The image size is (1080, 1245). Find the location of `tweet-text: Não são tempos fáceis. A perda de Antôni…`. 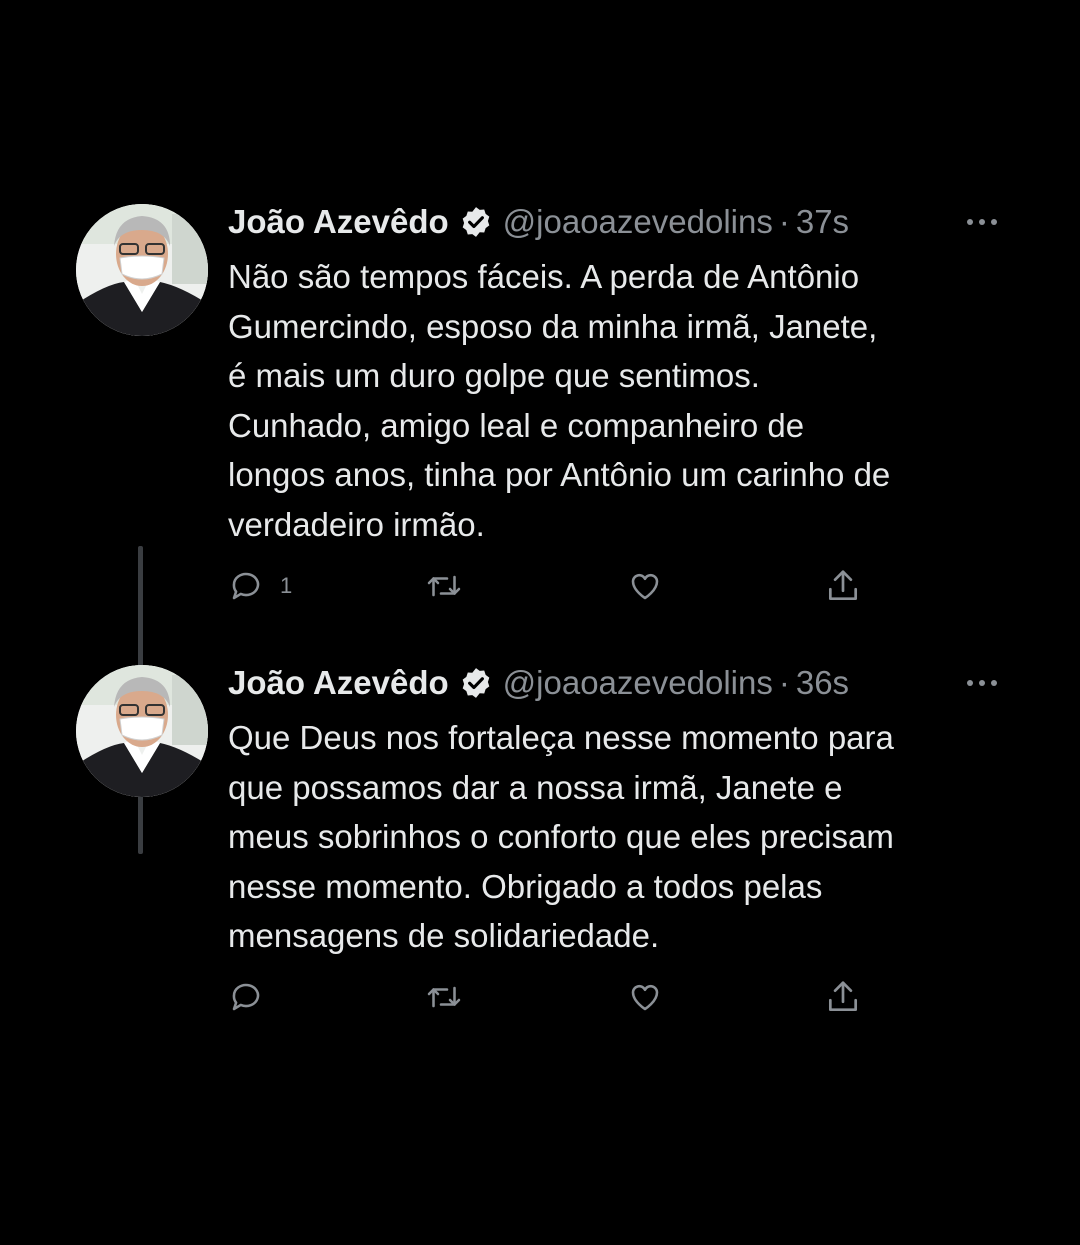

tweet-text: Não são tempos fáceis. A perda de Antôni… is located at coordinates (559, 400).